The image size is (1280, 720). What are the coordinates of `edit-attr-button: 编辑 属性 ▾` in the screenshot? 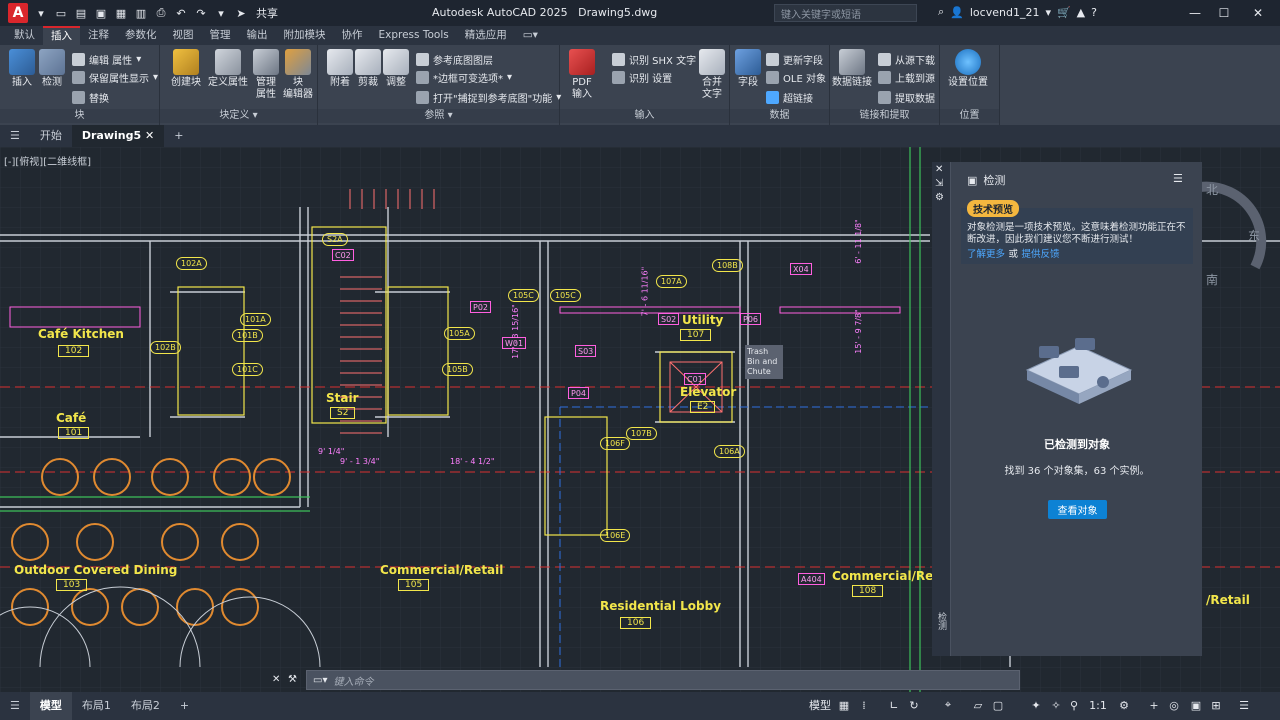 It's located at (106, 59).